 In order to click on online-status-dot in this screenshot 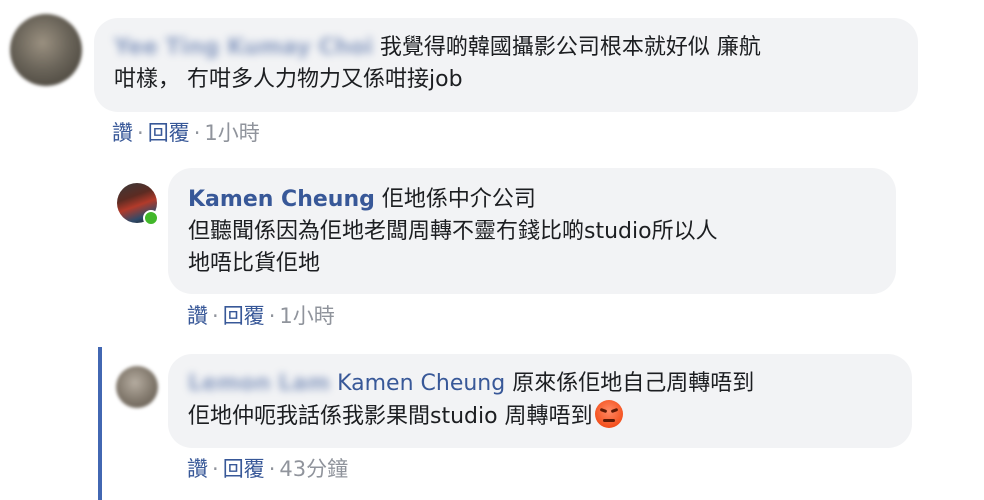, I will do `click(151, 218)`.